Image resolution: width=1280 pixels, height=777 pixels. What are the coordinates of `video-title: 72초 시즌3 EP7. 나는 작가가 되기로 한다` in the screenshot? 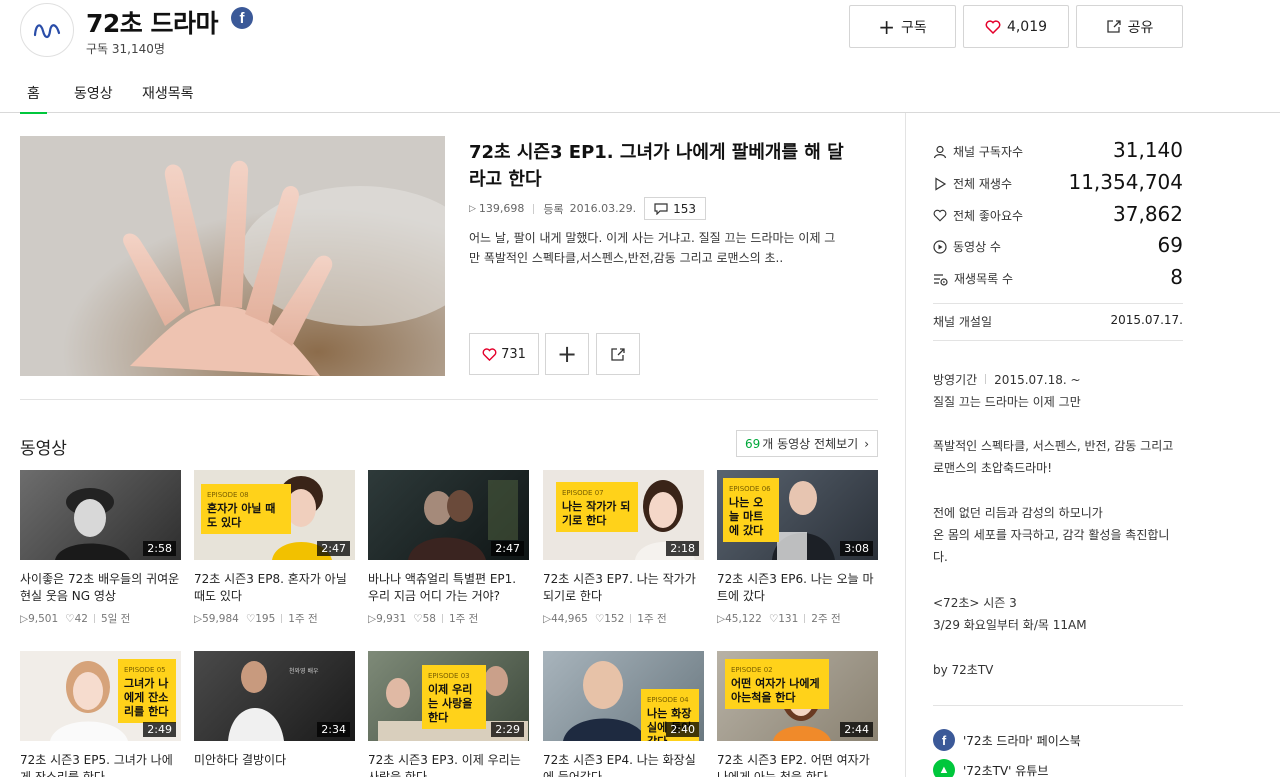 It's located at (623, 588).